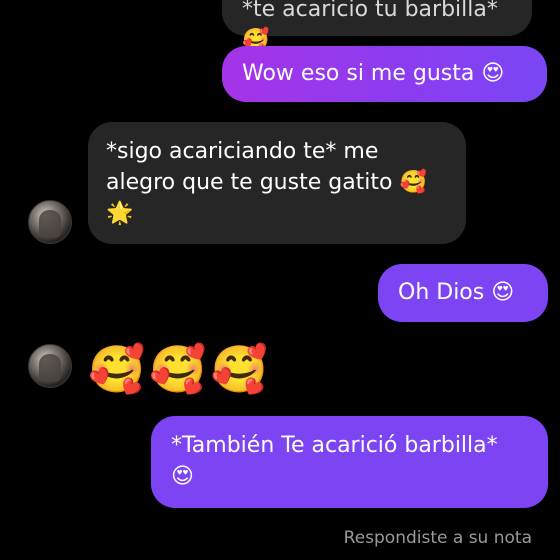 This screenshot has width=560, height=560. I want to click on message-row-outgoing: Oh Dios 😍, so click(463, 293).